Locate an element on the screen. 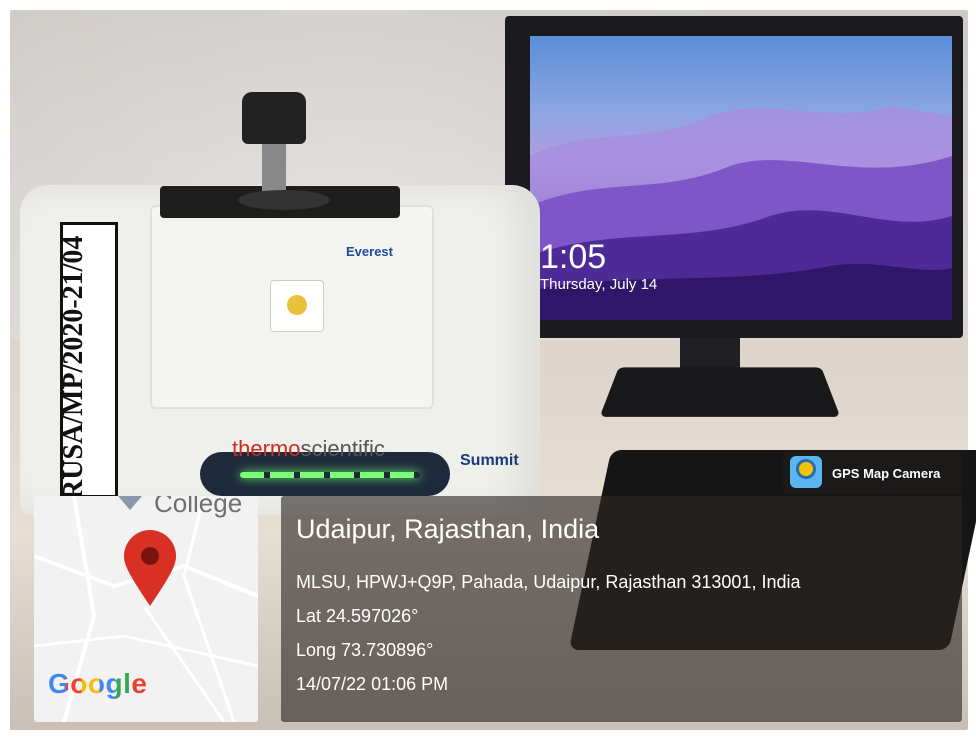  timestamp-line: 14/07/22 01:06 PM is located at coordinates (372, 684).